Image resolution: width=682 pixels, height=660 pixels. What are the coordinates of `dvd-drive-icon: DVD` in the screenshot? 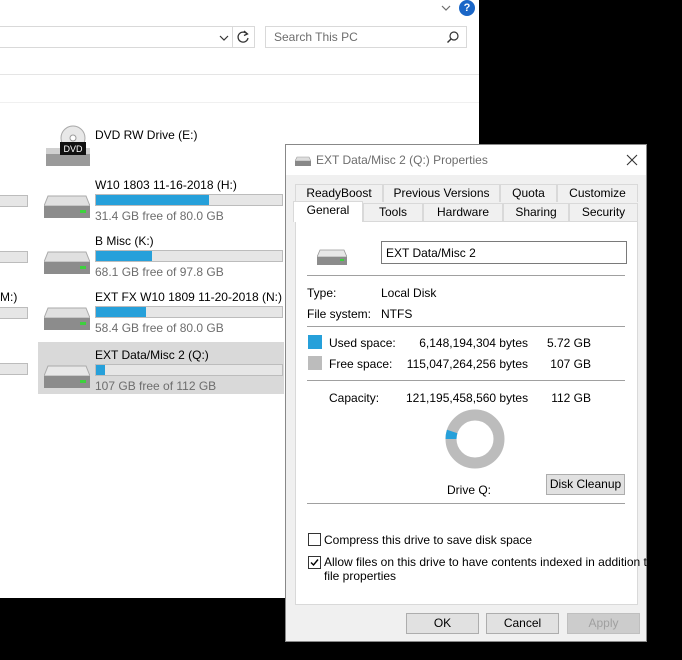 It's located at (68, 145).